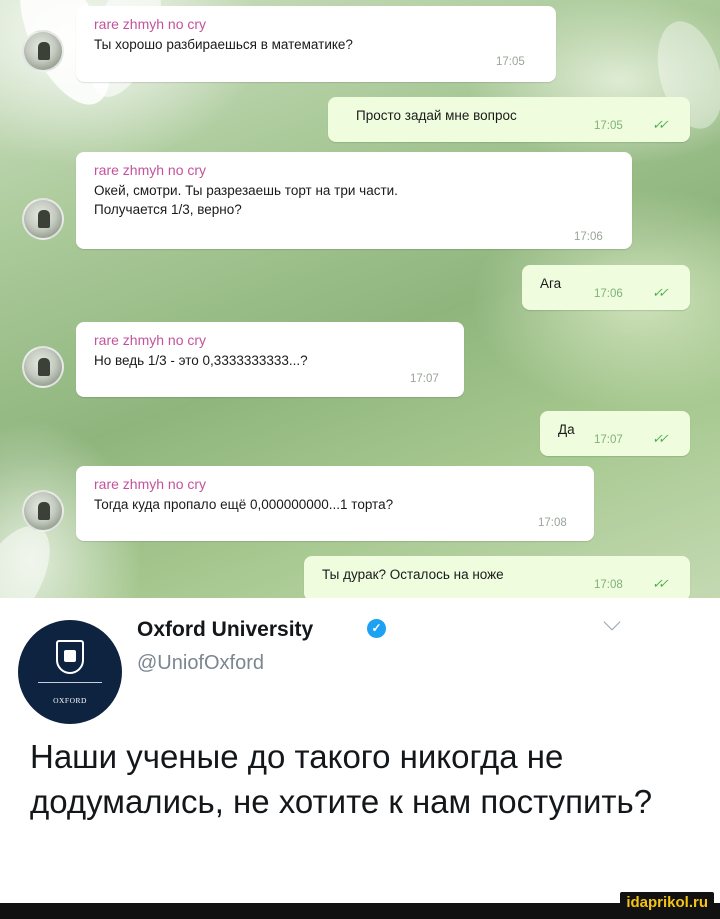  I want to click on logo-text: OXFORD, so click(70, 700).